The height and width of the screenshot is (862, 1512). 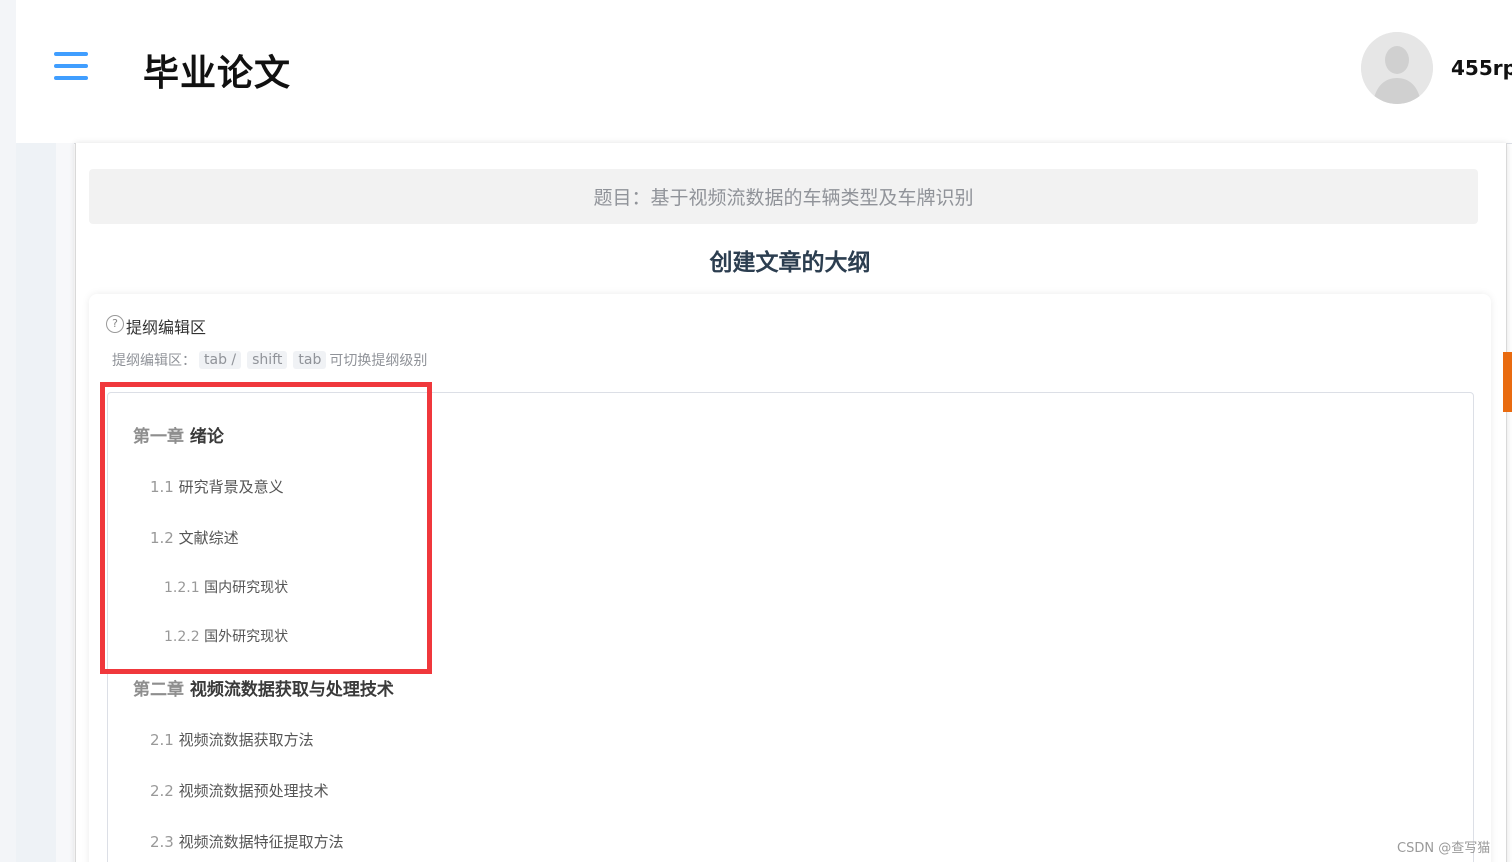 What do you see at coordinates (378, 361) in the screenshot?
I see `hint-suffix: 可切换提纲级别` at bounding box center [378, 361].